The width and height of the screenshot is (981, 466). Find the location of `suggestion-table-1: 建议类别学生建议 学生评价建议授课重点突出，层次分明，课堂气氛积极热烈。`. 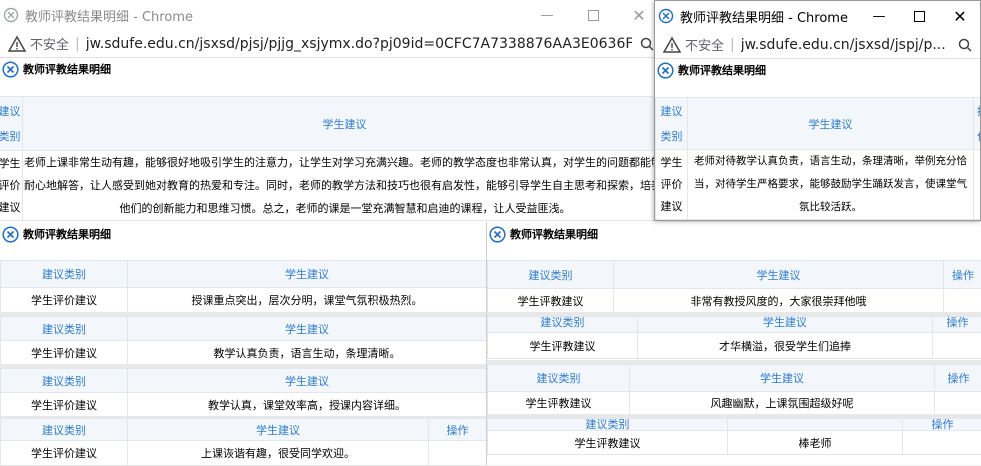

suggestion-table-1: 建议类别学生建议 学生评价建议授课重点突出，层次分明，课堂气氛积极热烈。 is located at coordinates (243, 286).